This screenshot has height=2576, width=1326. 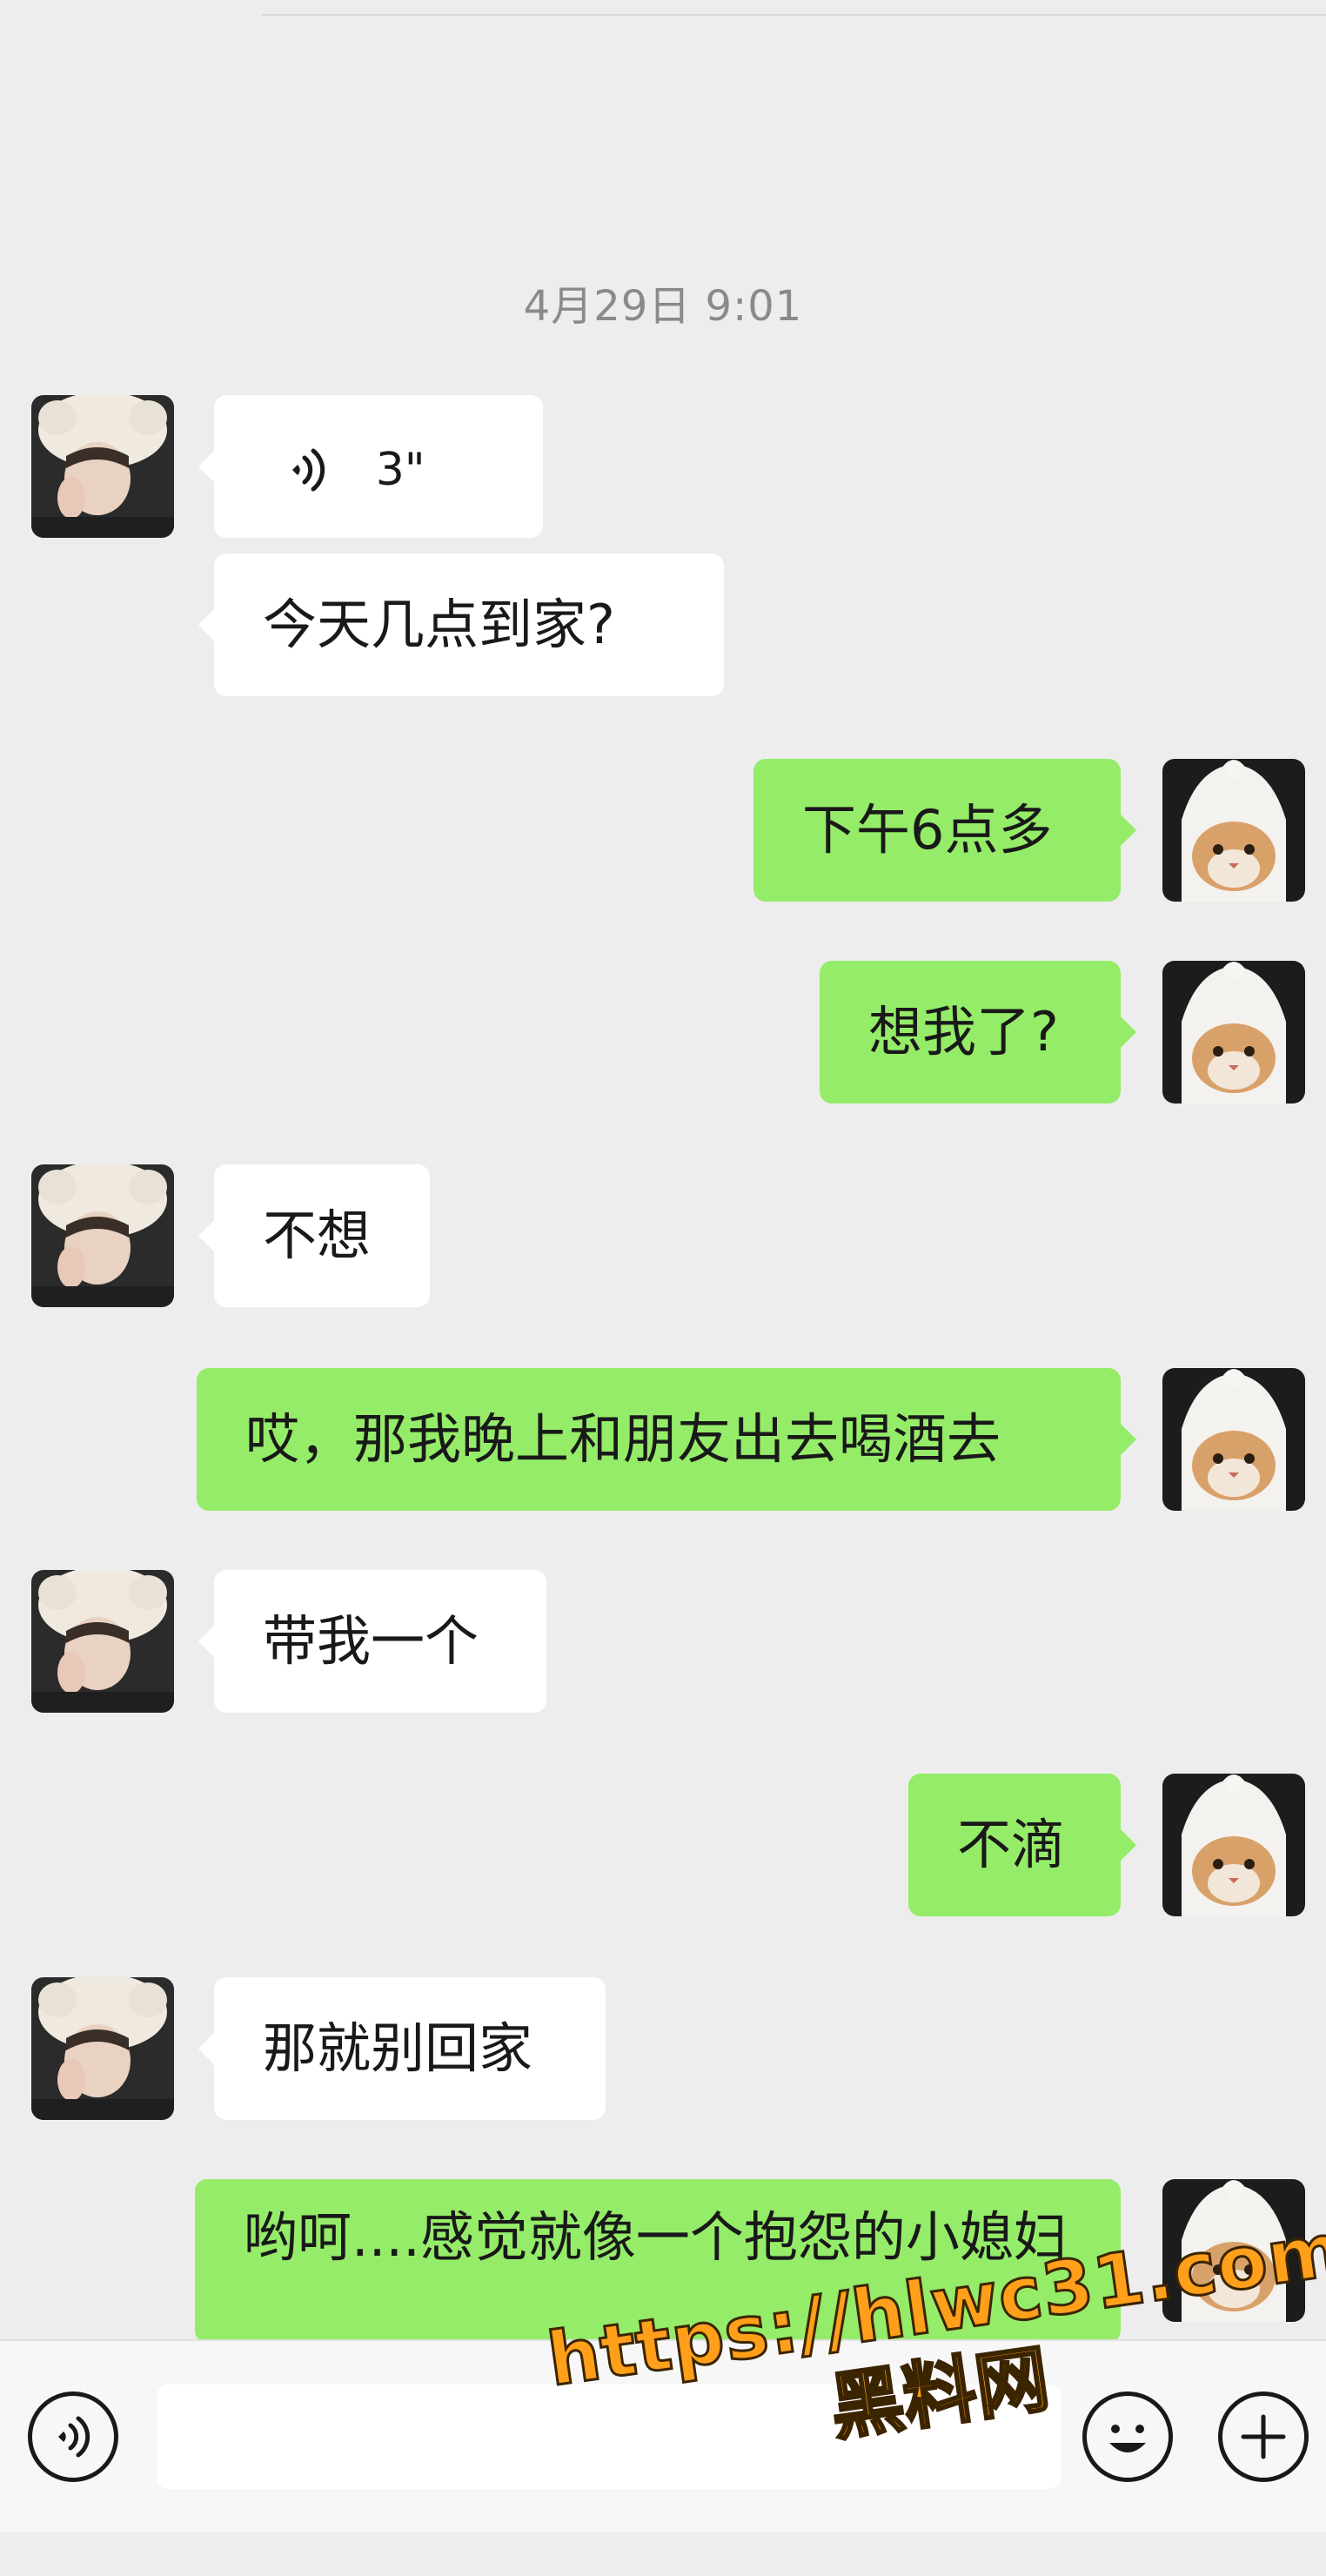 What do you see at coordinates (666, 1439) in the screenshot?
I see `outgoing-message: 哎，那我晚上和朋友出去喝酒去` at bounding box center [666, 1439].